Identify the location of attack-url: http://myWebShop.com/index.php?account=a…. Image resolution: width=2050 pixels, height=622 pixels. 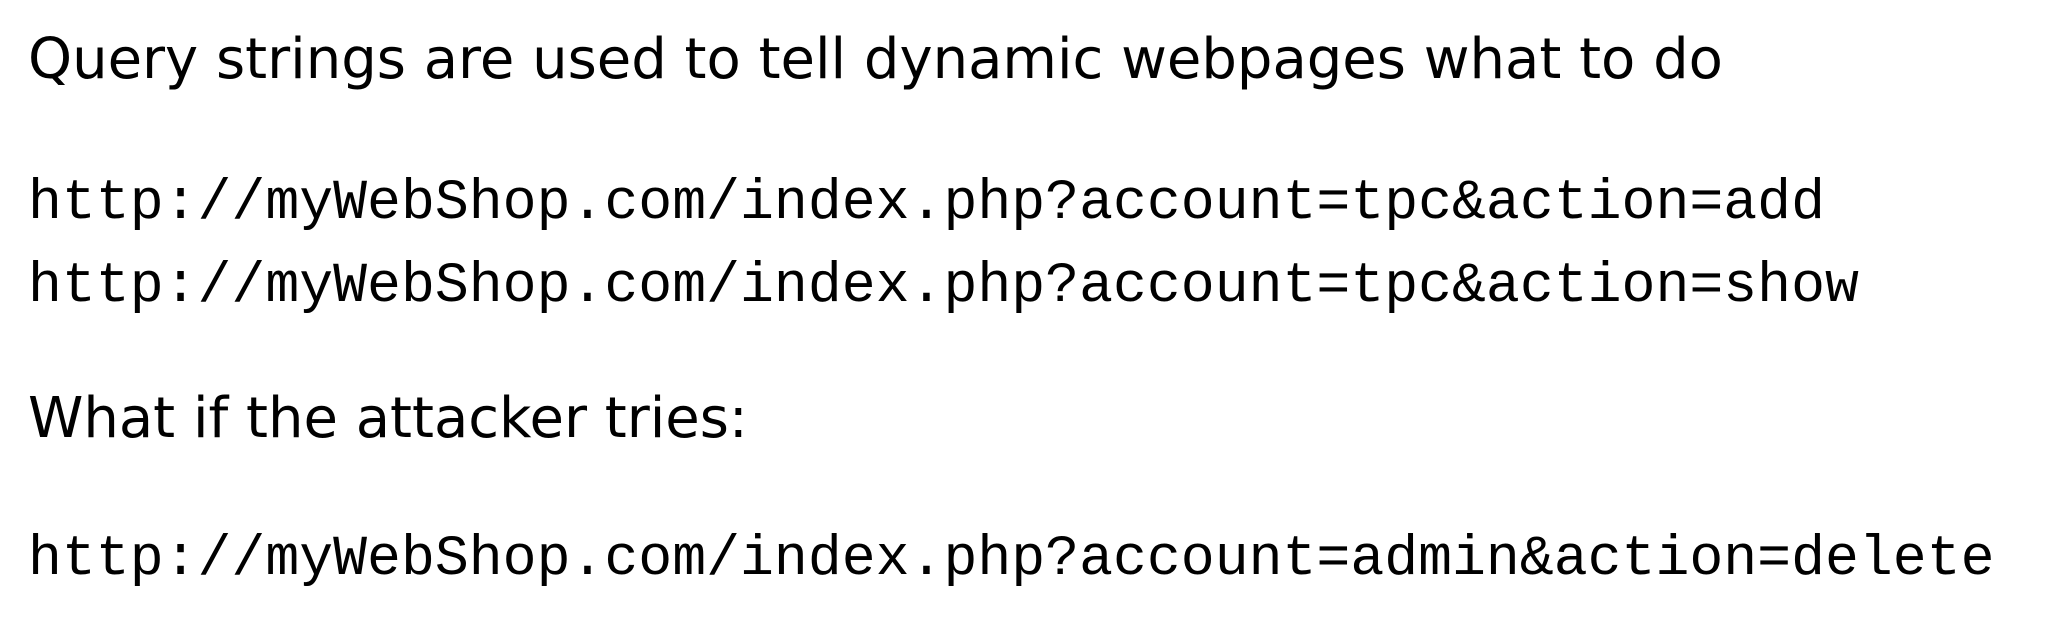
(1011, 559).